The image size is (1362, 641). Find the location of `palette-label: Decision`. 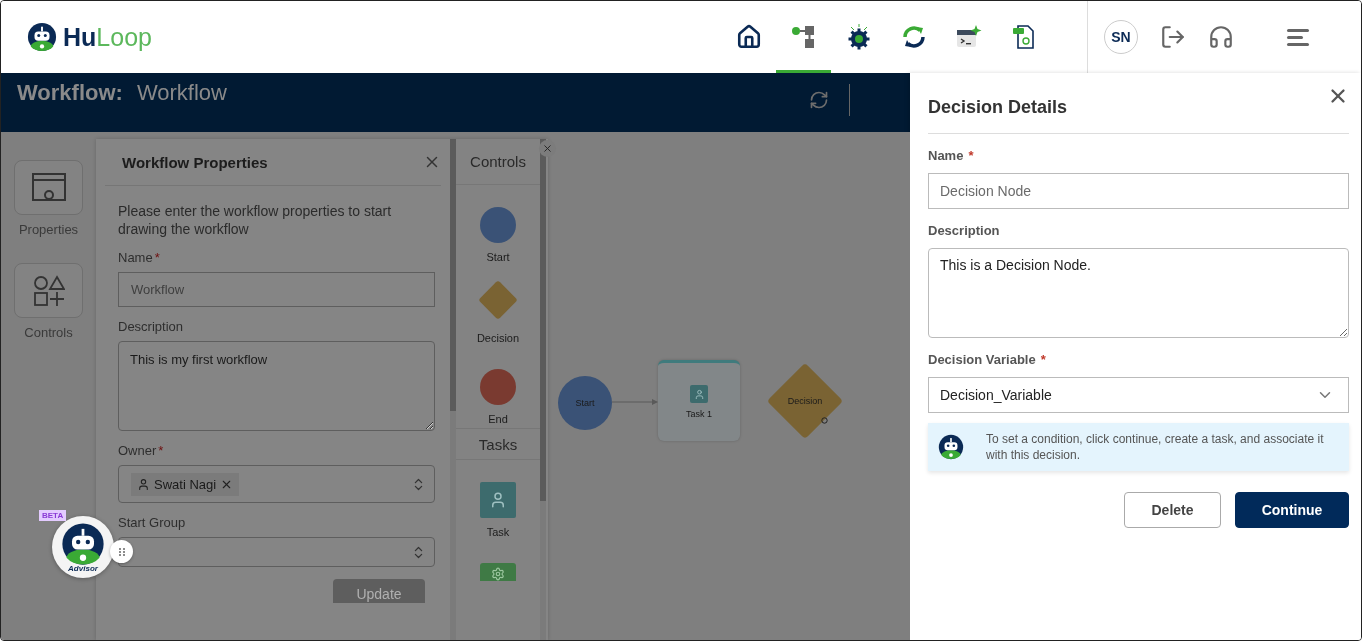

palette-label: Decision is located at coordinates (498, 338).